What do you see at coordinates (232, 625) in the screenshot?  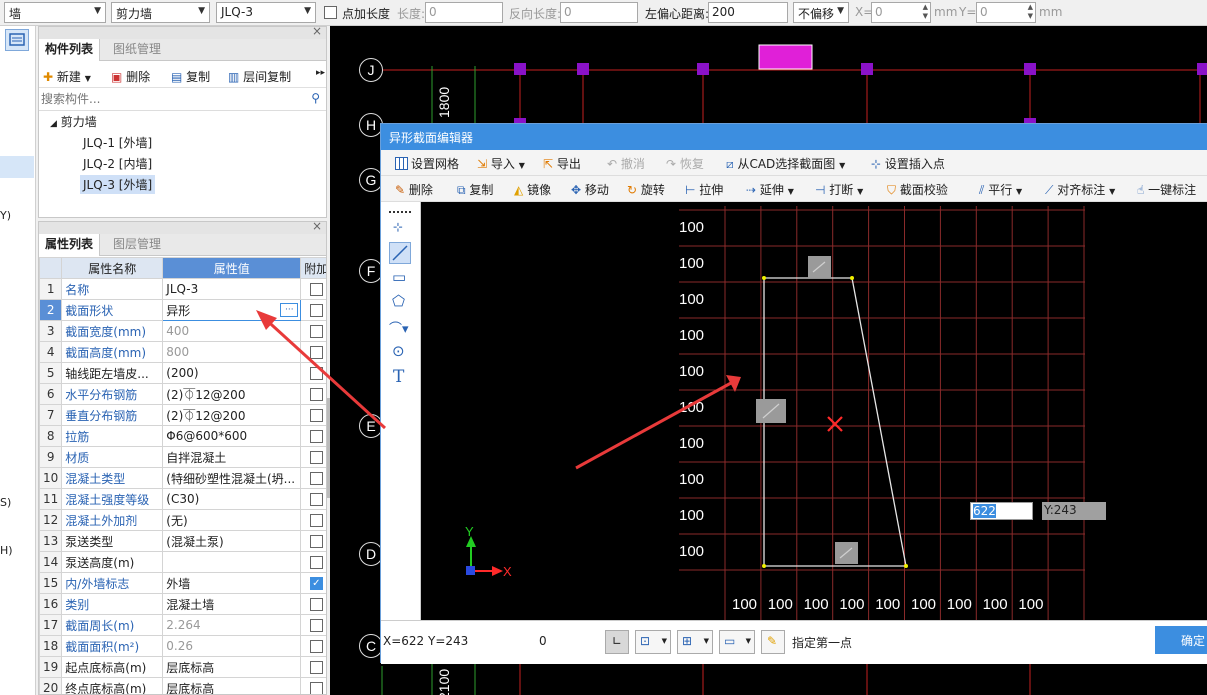 I see `property-value: 2.264` at bounding box center [232, 625].